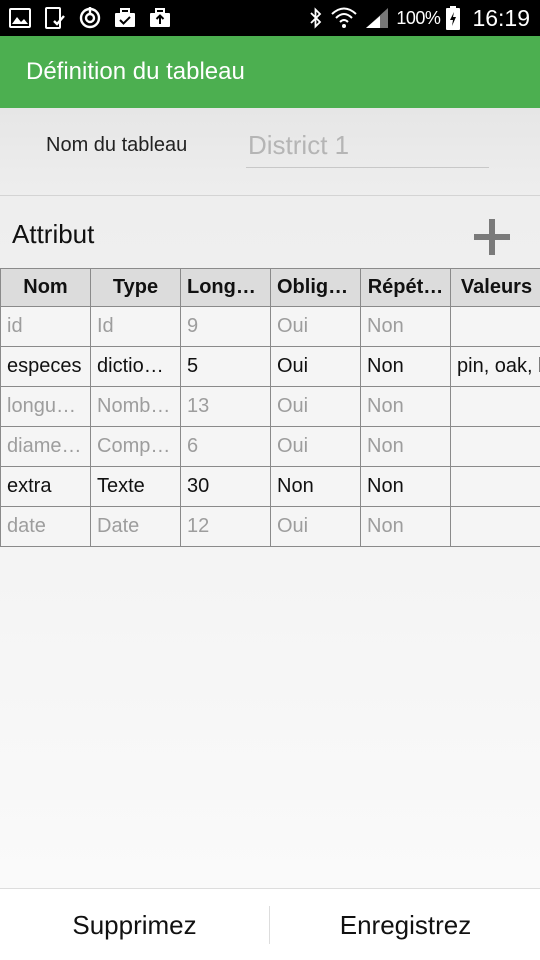 This screenshot has height=960, width=540. I want to click on status-bar: 100% 16:19, so click(270, 18).